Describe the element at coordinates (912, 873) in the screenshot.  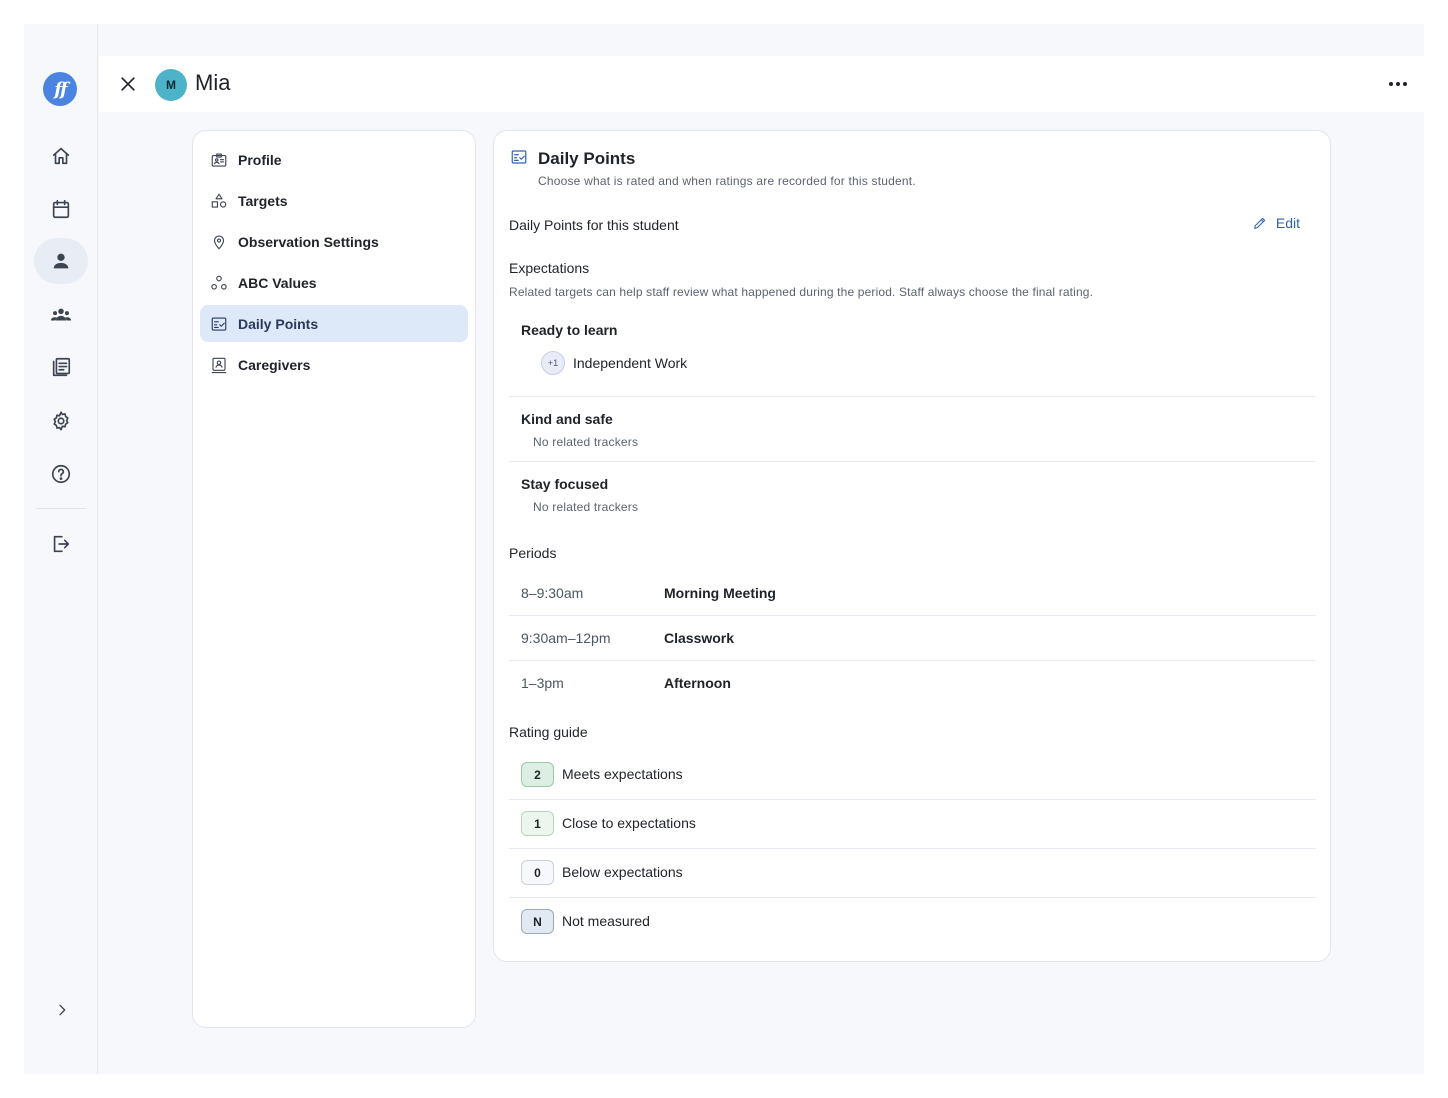
I see `rating-row: 0 Below expectations` at that location.